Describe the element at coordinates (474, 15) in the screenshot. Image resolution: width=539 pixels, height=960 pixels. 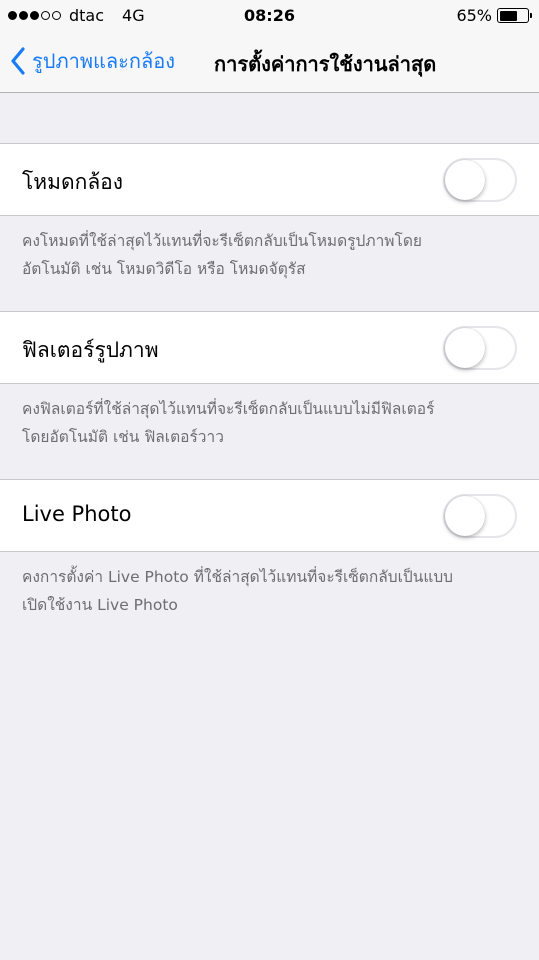
I see `battery-percent: 65%` at that location.